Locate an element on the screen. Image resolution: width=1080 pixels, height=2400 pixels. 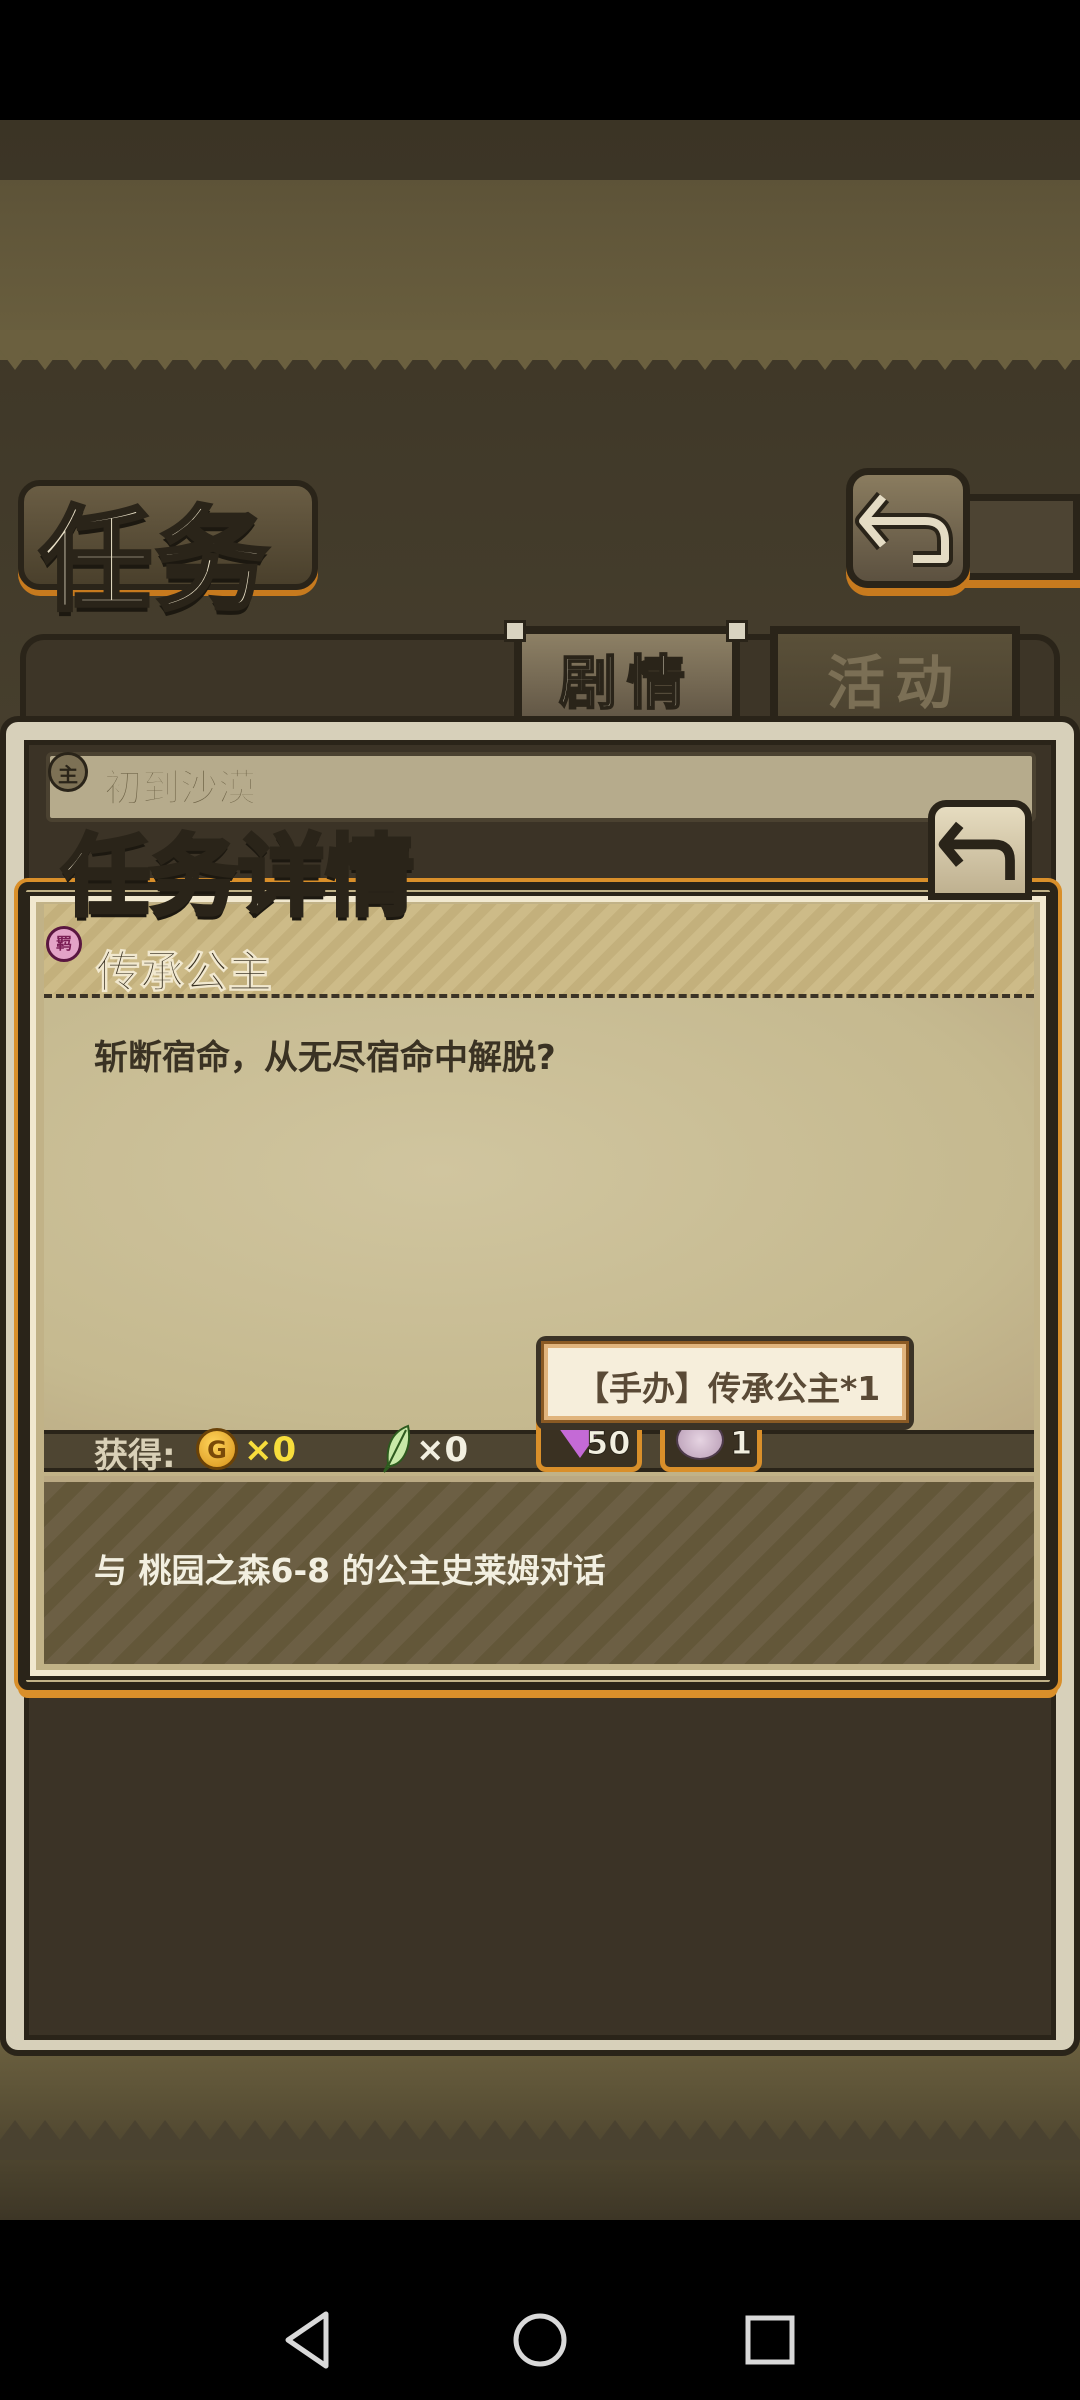
tab-story: 剧情 is located at coordinates (627, 678).